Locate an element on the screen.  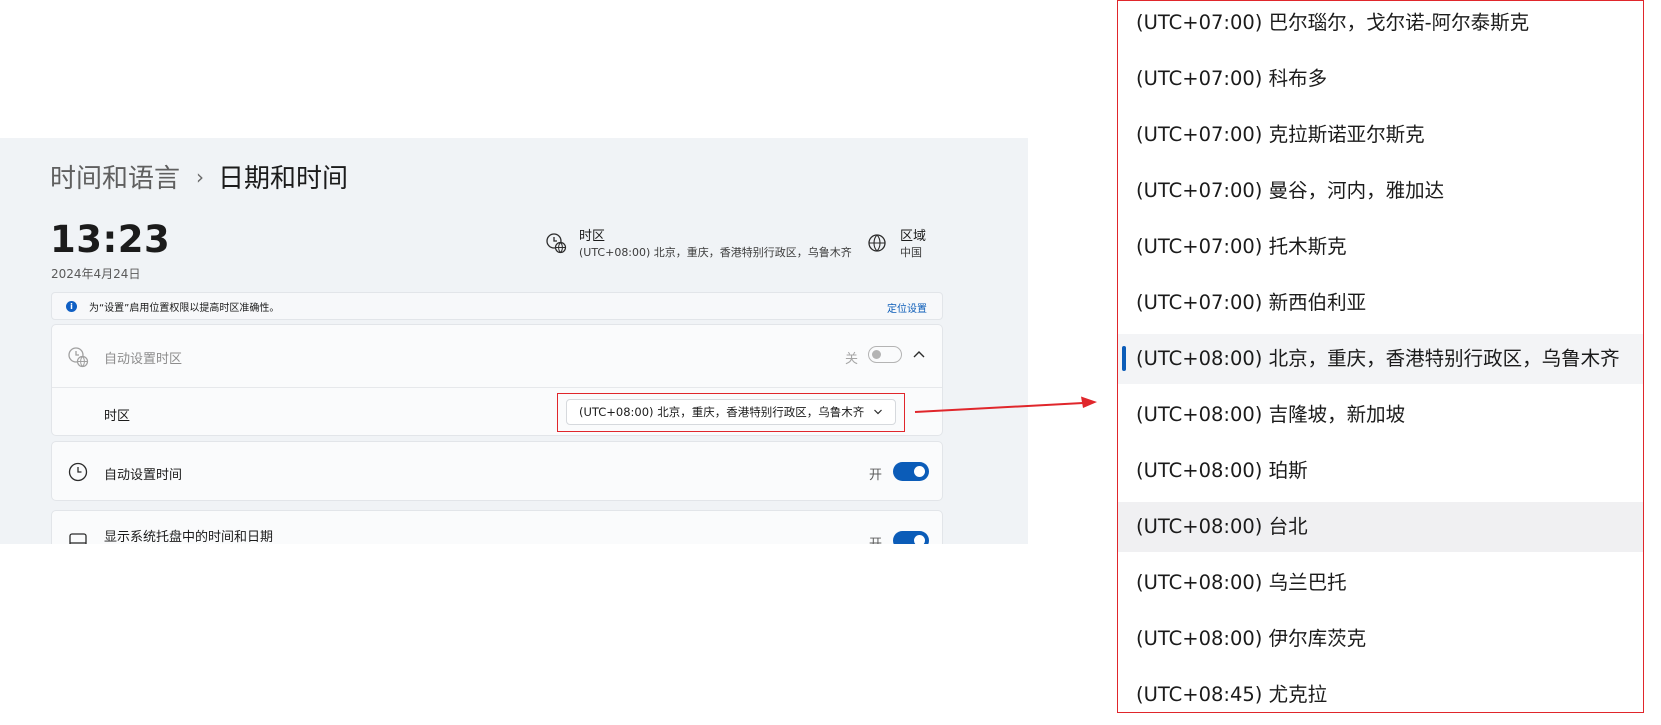
current-date: 2024年4月24日 is located at coordinates (96, 274).